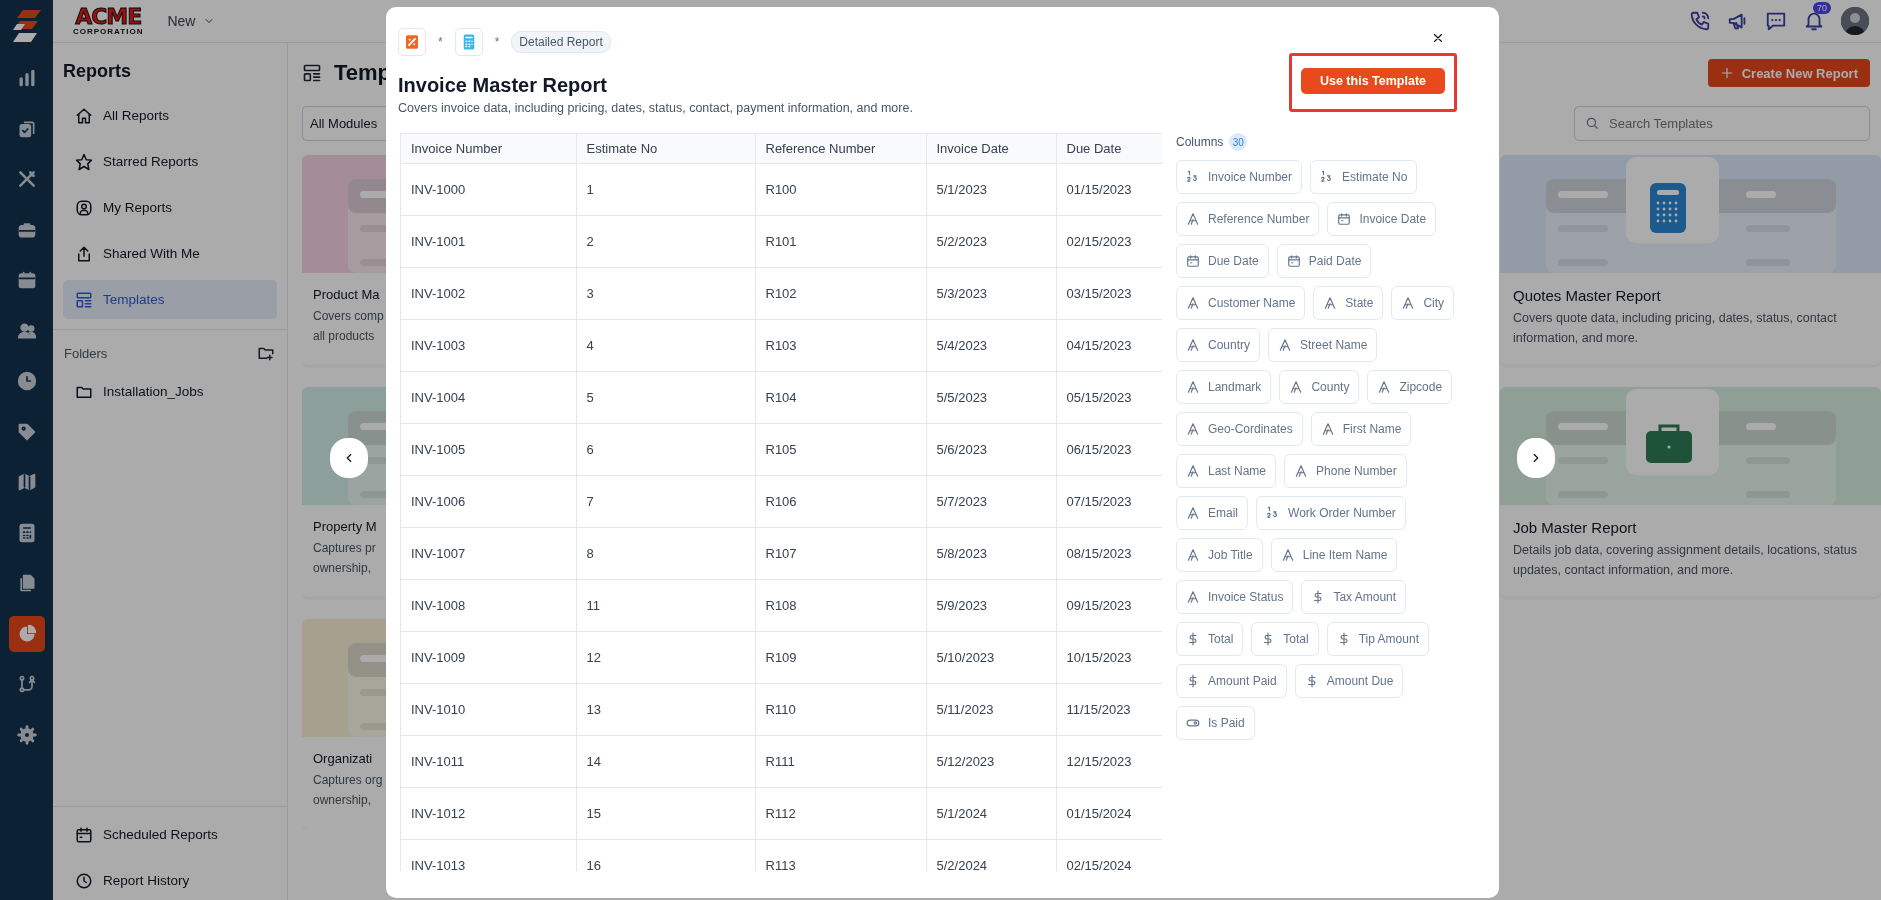  Describe the element at coordinates (1193, 723) in the screenshot. I see `toggle-icon` at that location.